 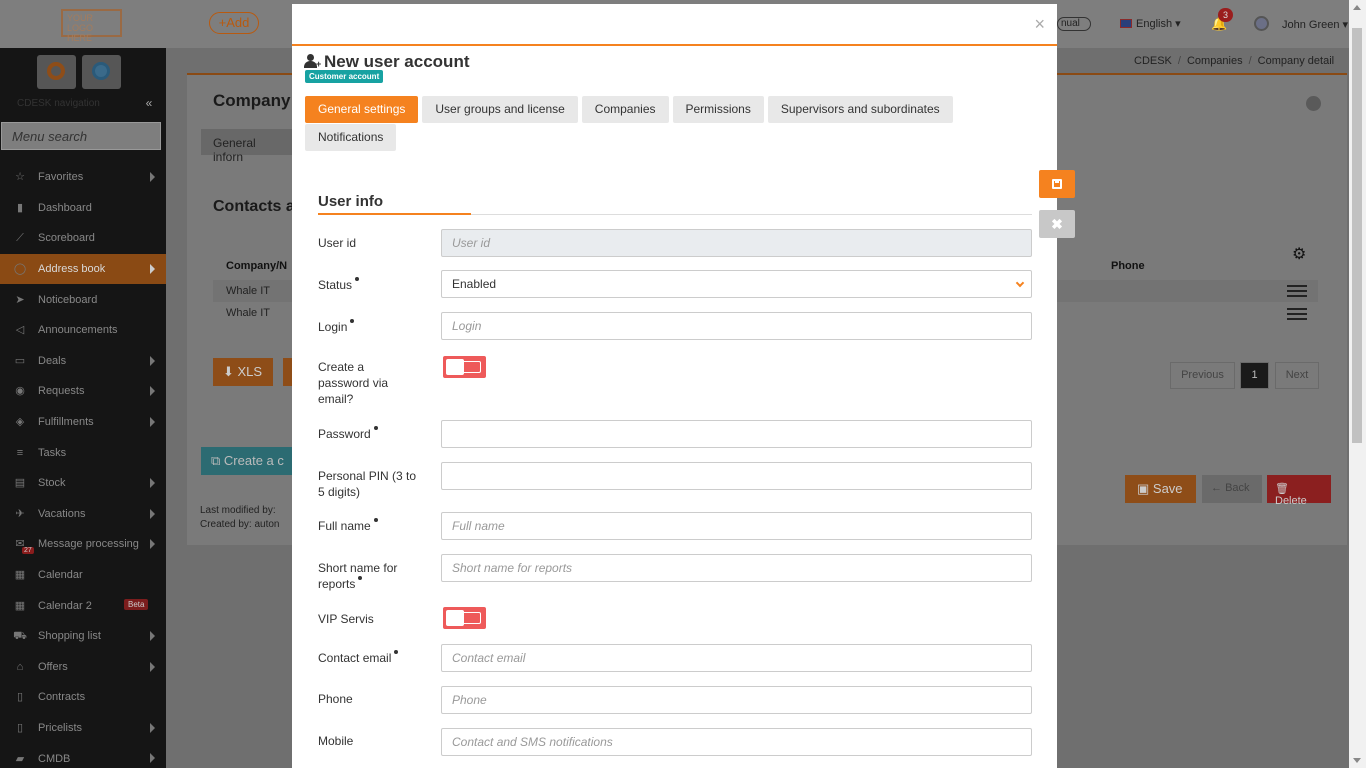 What do you see at coordinates (83, 422) in the screenshot?
I see `sidebar-item-fulfillments: ◈ Fulfillments` at bounding box center [83, 422].